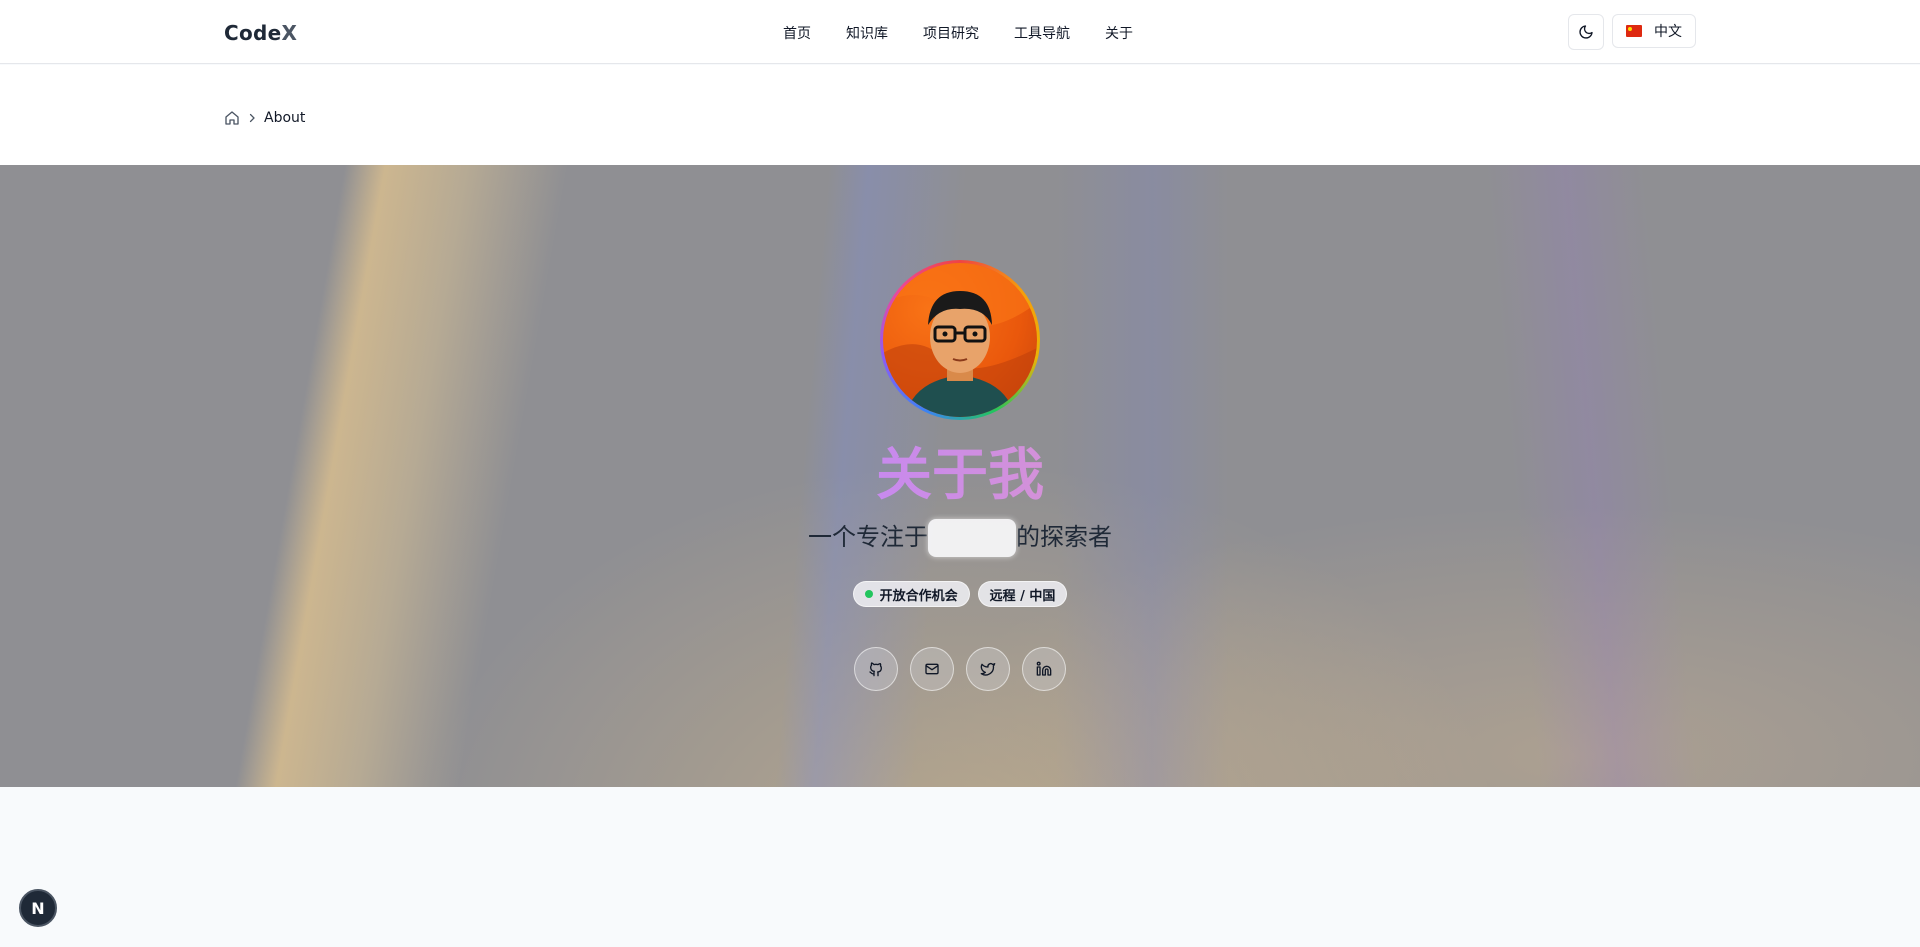 The image size is (1920, 947). I want to click on subtitle-end: 的探索者, so click(1064, 537).